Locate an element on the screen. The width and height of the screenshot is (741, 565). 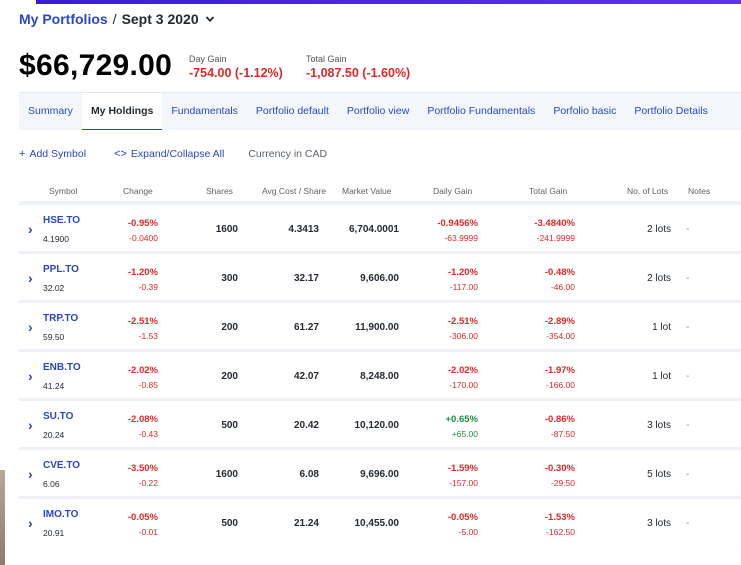
top-accent-bar is located at coordinates (388, 2).